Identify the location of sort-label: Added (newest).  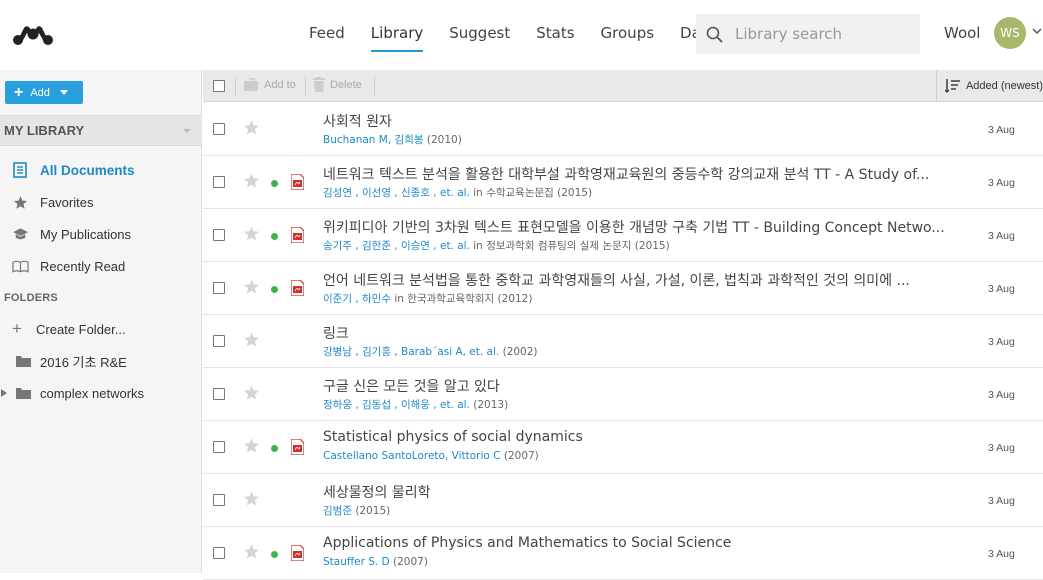
(1004, 86).